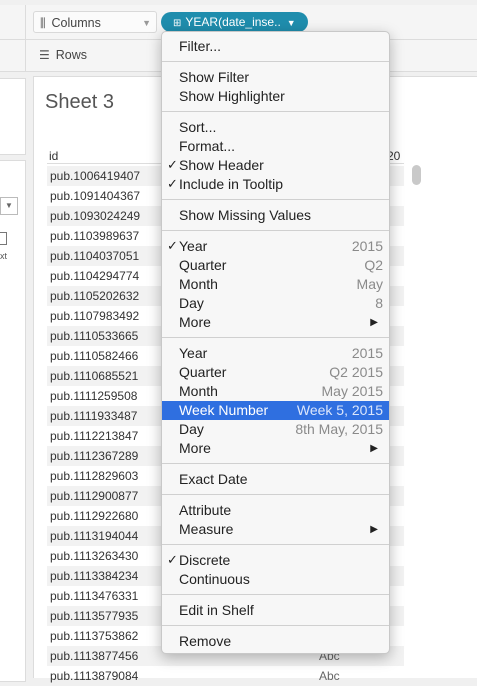  What do you see at coordinates (275, 265) in the screenshot?
I see `menu-item-quarter-part: Quarter Q2` at bounding box center [275, 265].